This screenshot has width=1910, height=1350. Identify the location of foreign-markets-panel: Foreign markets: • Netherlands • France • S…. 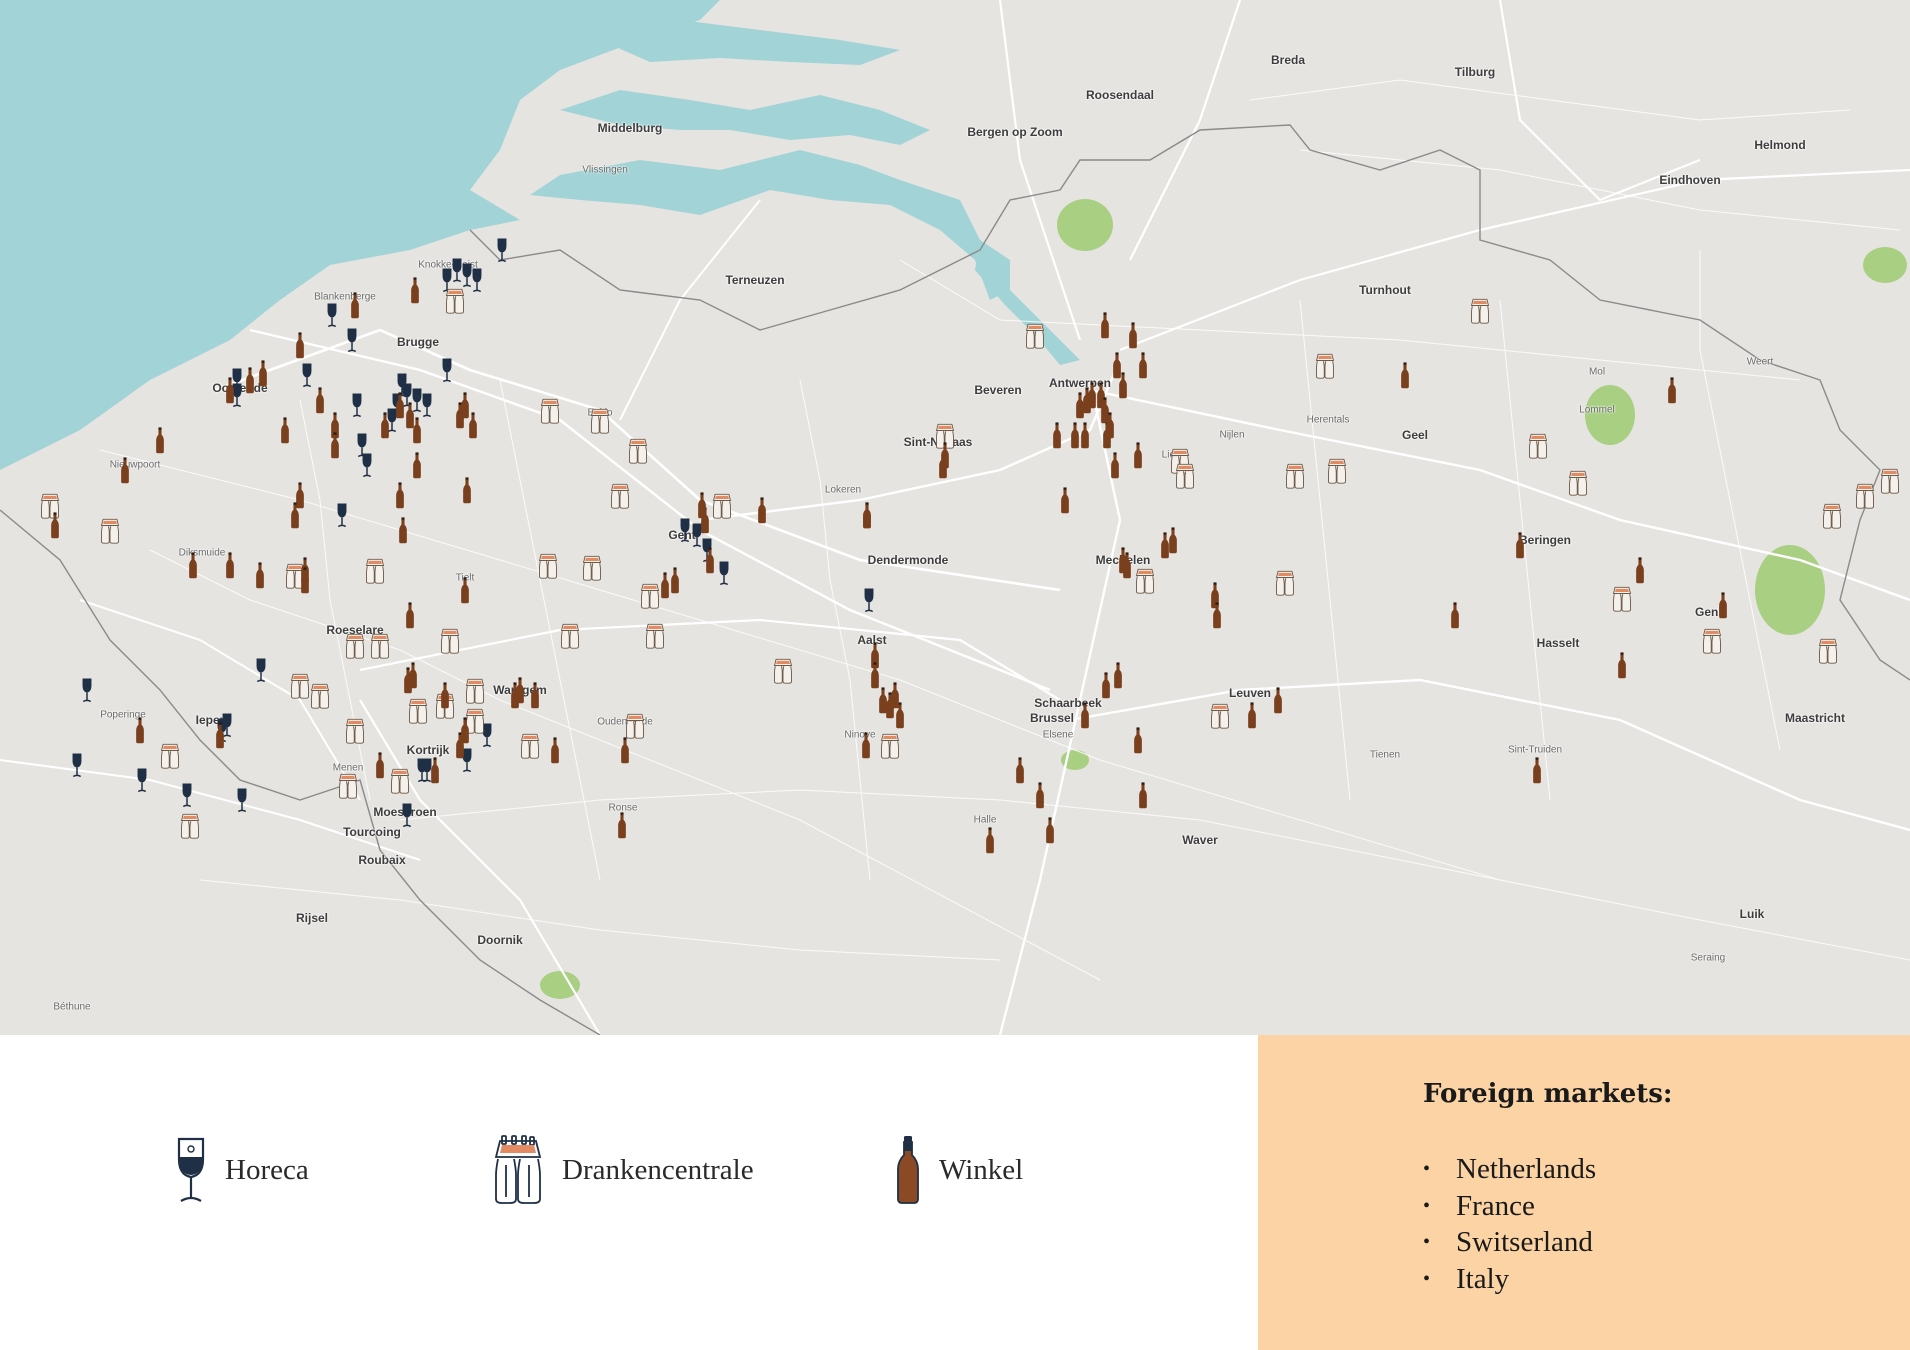
(1584, 1192).